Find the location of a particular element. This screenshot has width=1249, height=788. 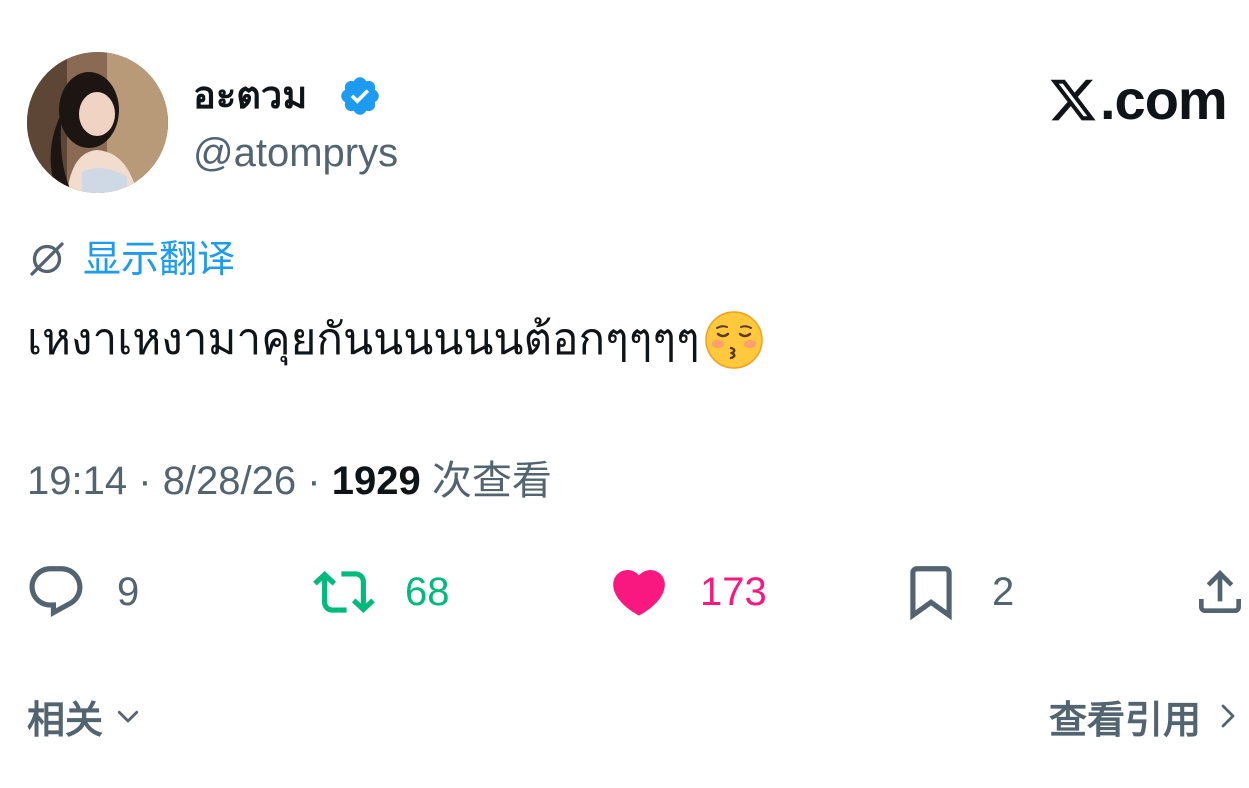

bookmark-icon is located at coordinates (931, 593).